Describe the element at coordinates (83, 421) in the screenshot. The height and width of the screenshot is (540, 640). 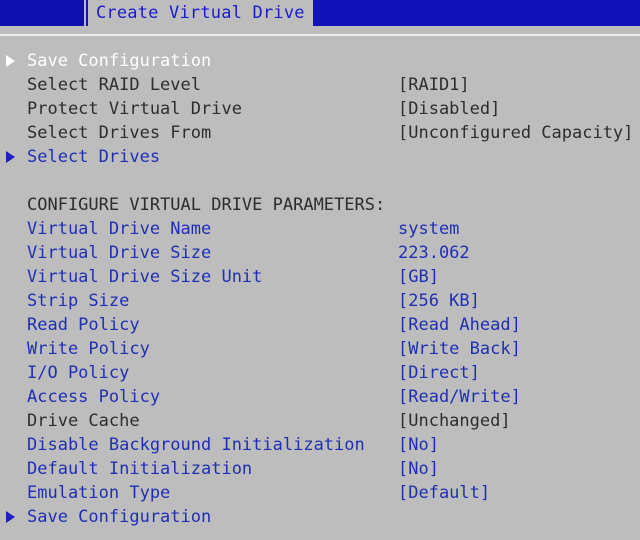
I see `param-label: Drive Cache` at that location.